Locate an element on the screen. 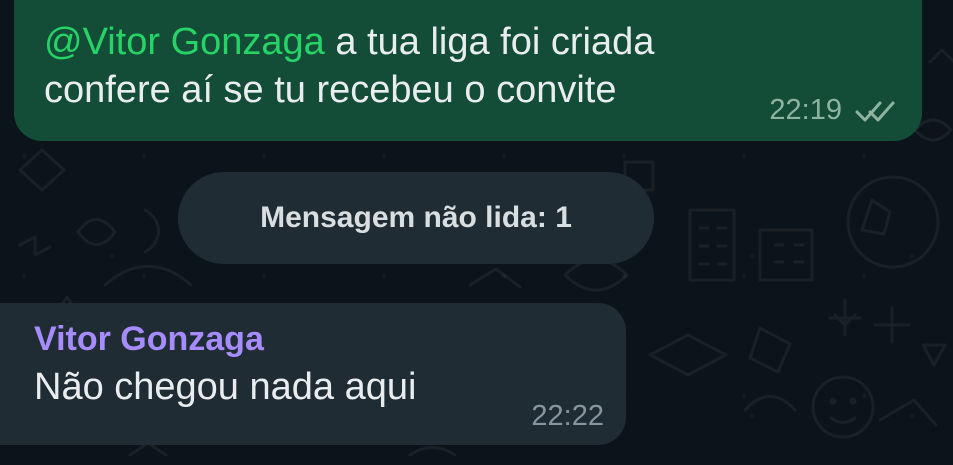 Image resolution: width=953 pixels, height=465 pixels. outgoing-message-line-1: @Vitor Gonzaga a tua liga foi criada is located at coordinates (469, 42).